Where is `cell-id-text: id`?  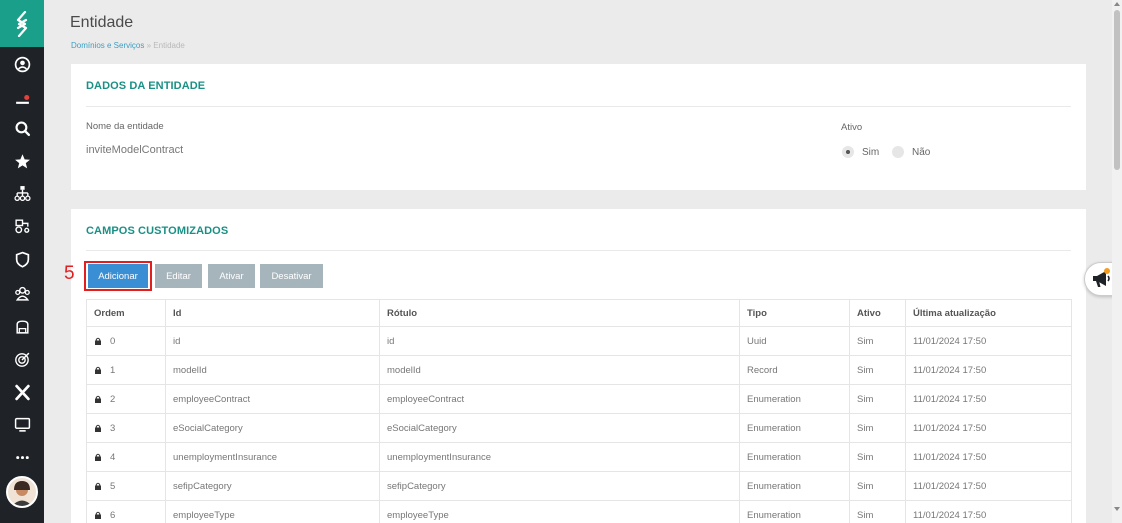 cell-id-text: id is located at coordinates (177, 341).